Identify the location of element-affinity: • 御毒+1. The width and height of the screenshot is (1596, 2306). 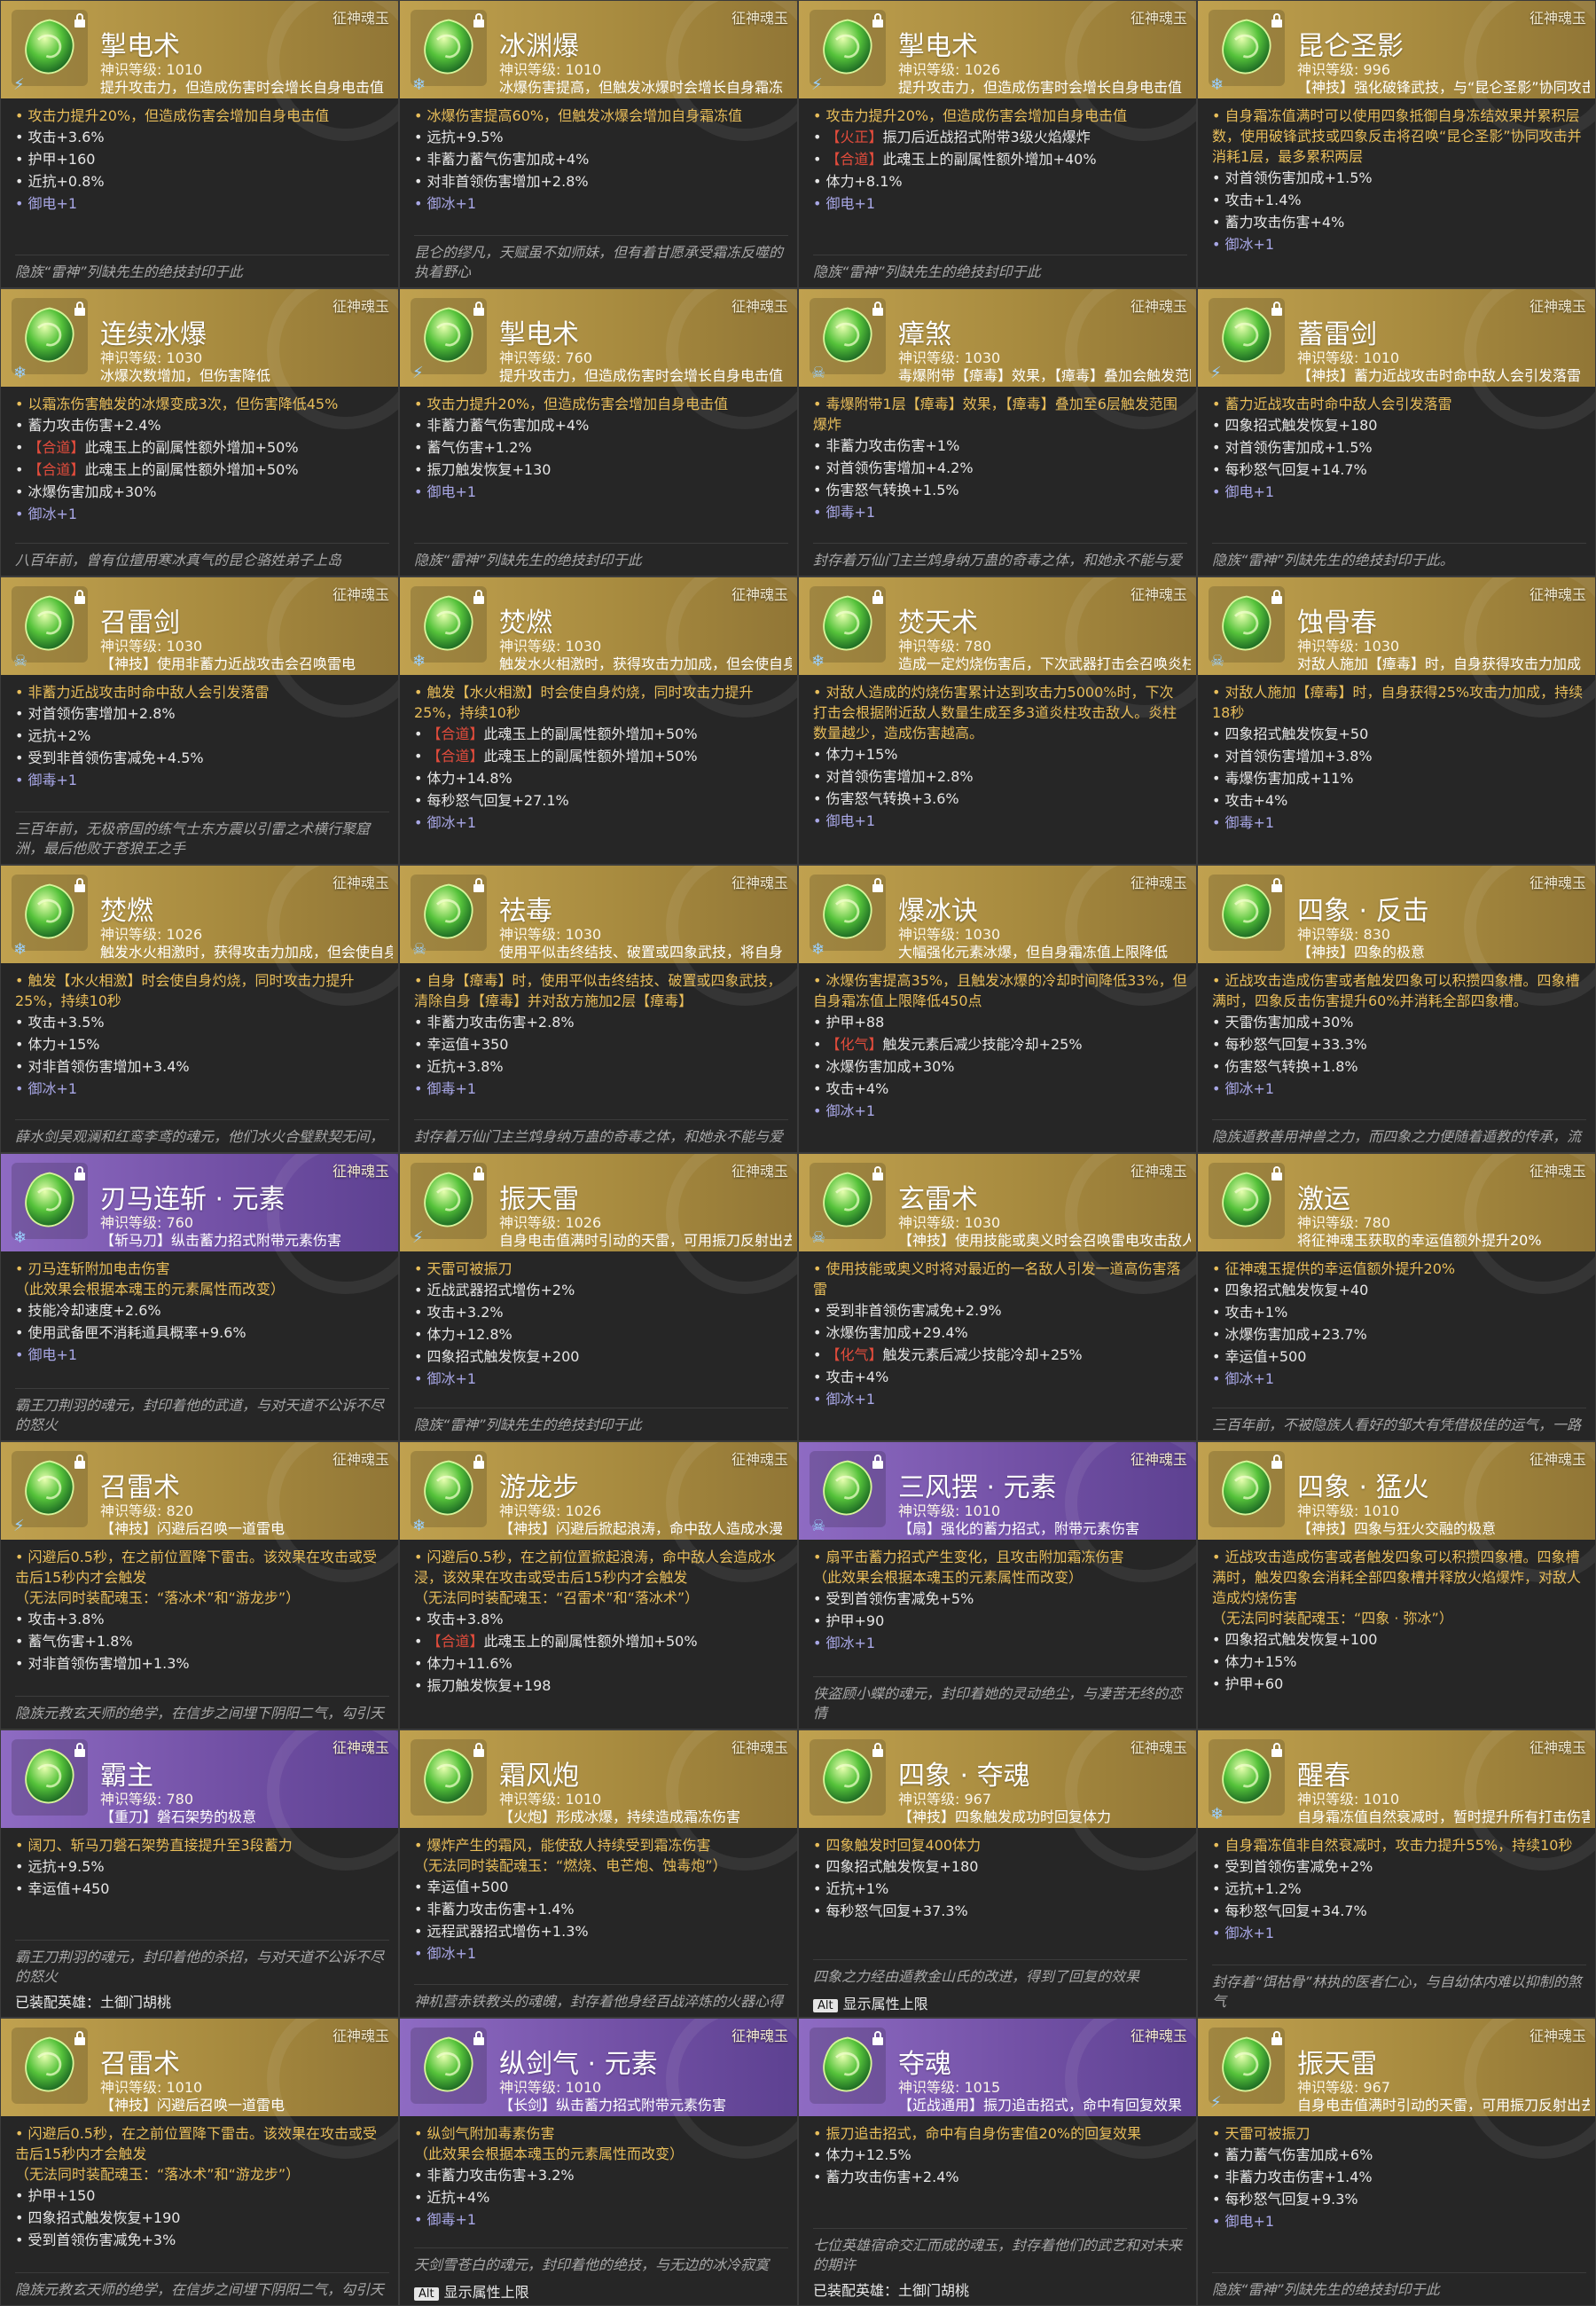
(47, 780).